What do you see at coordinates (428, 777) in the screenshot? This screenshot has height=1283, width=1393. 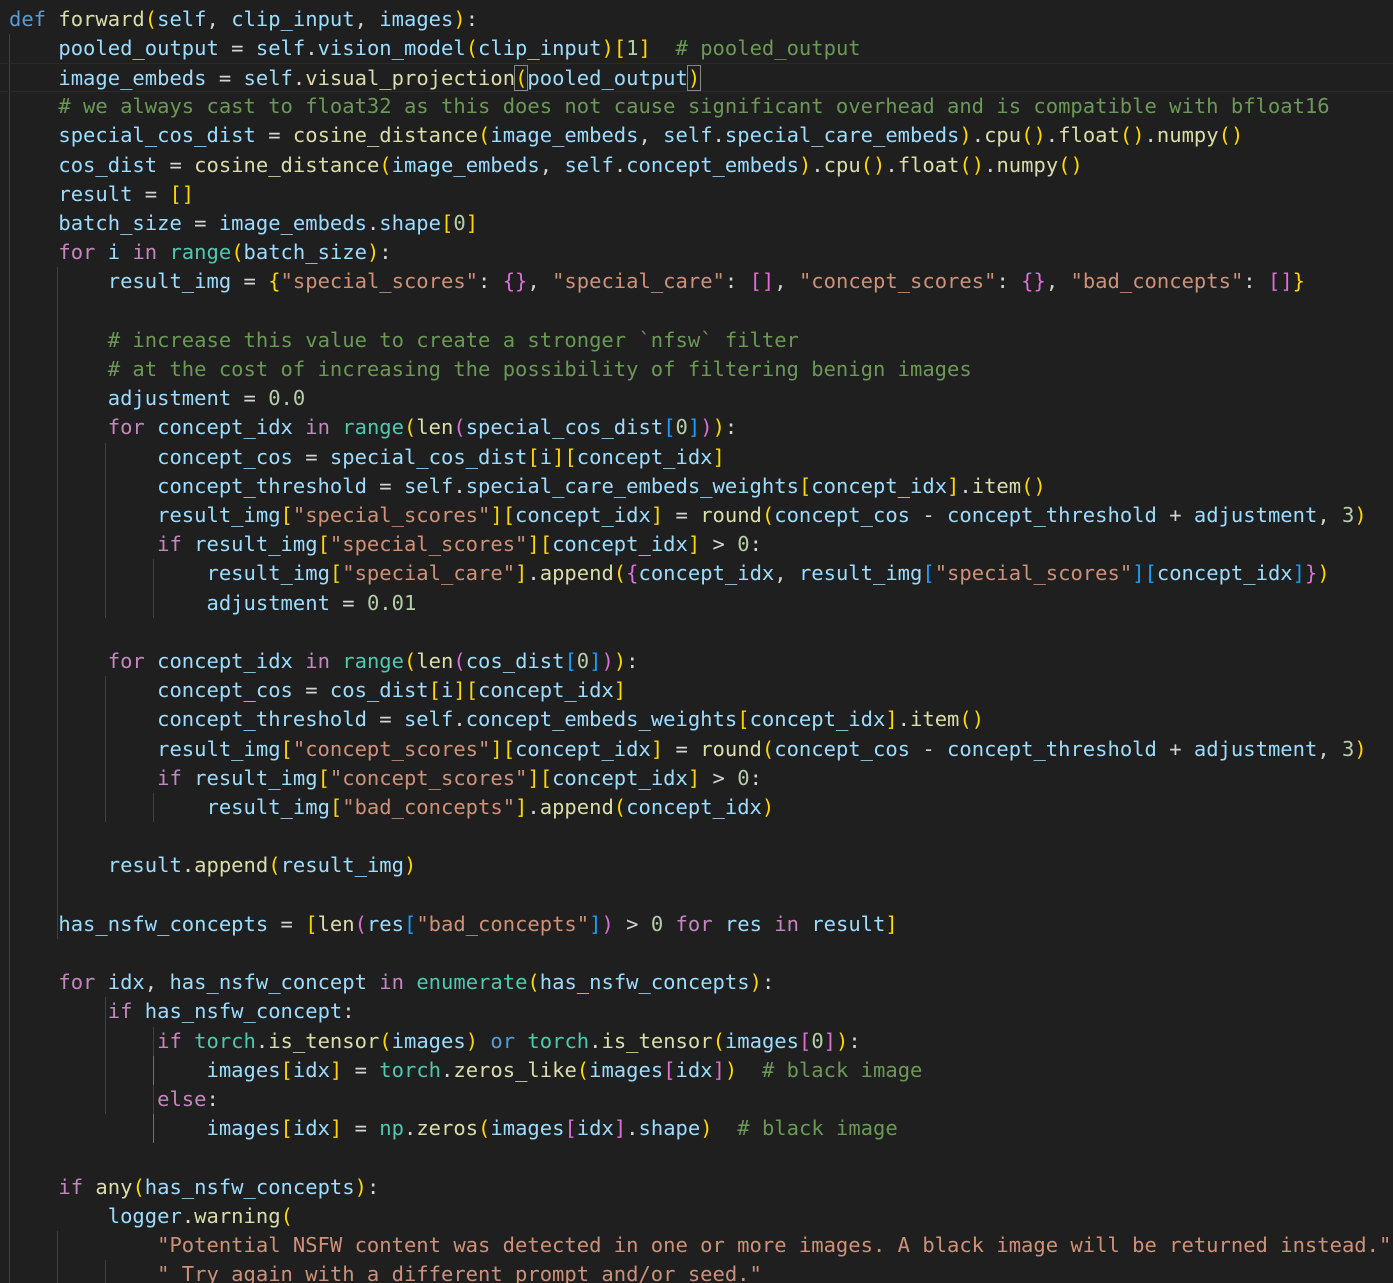 I see `code-token: "concept_scores"` at bounding box center [428, 777].